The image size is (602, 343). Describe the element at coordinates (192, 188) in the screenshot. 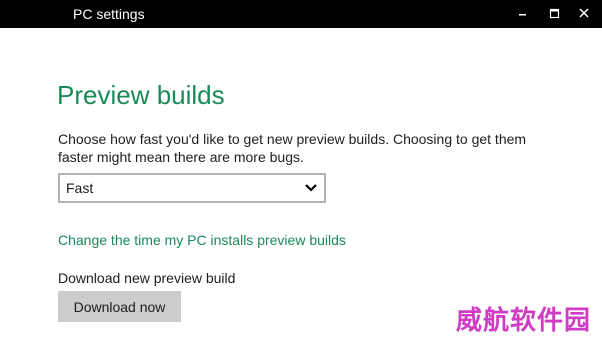

I see `preview-speed-dropdown: Fast` at that location.